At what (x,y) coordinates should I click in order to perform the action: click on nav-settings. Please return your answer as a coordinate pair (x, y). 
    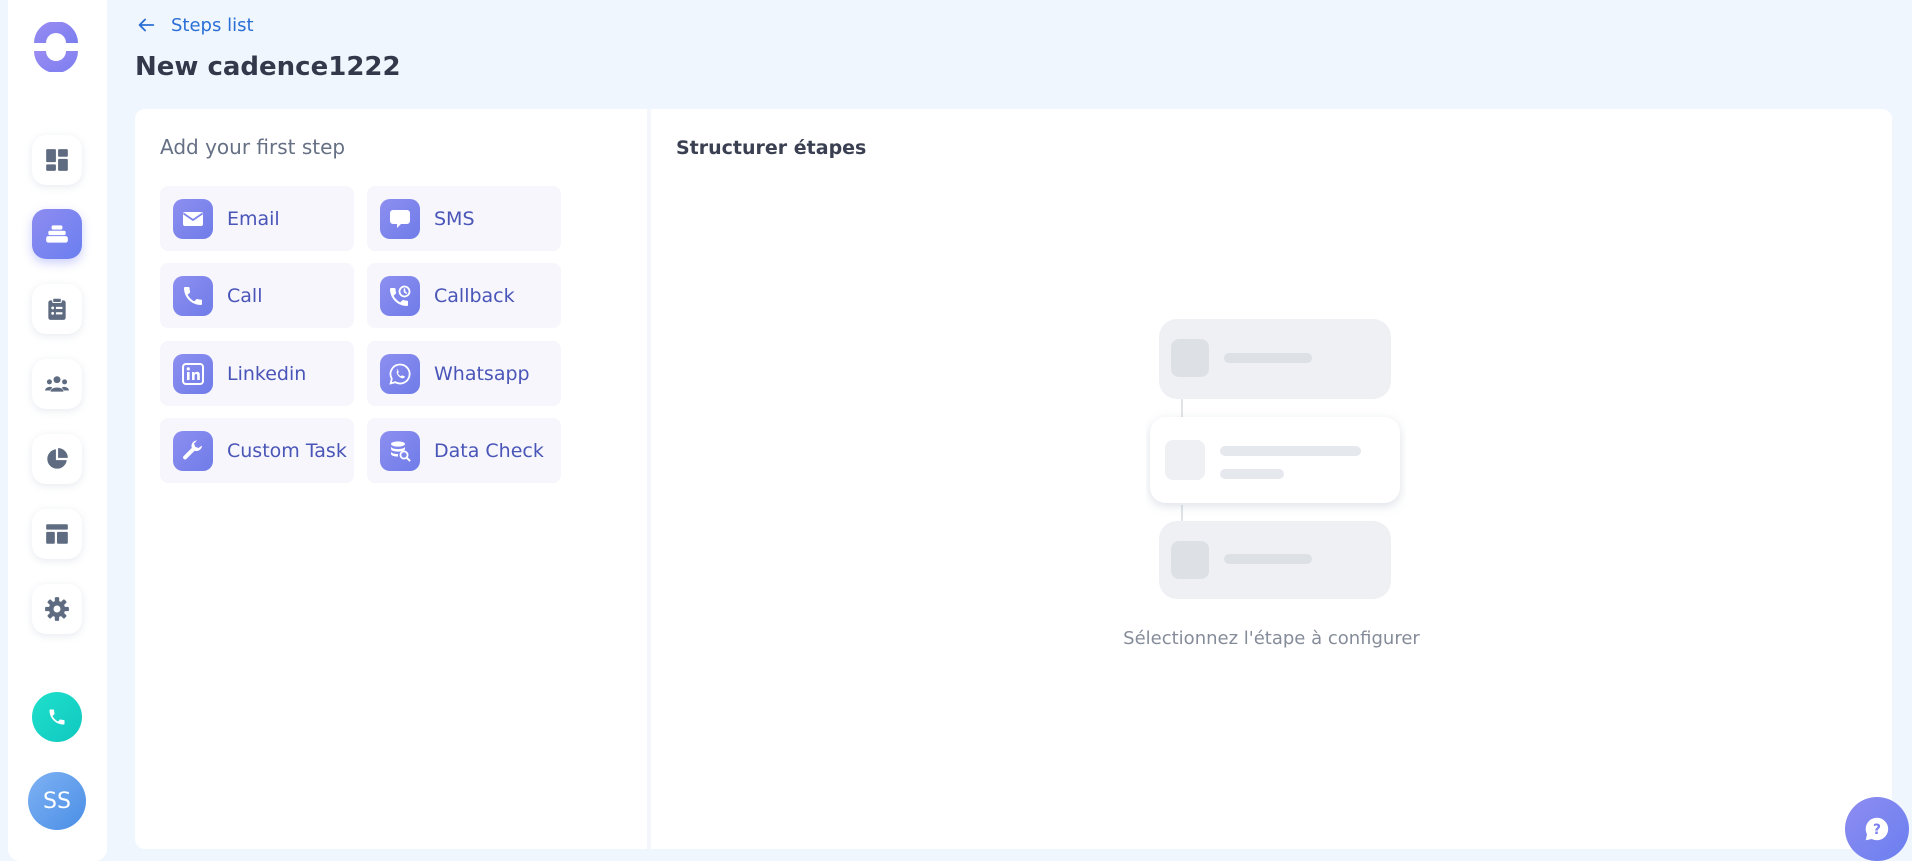
    Looking at the image, I should click on (57, 609).